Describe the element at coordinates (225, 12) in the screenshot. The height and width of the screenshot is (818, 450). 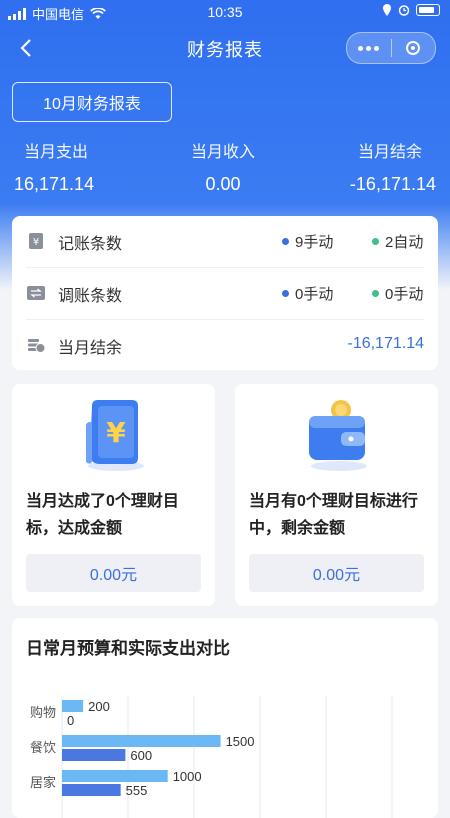
I see `status-bar: 中国电信 10:35` at that location.